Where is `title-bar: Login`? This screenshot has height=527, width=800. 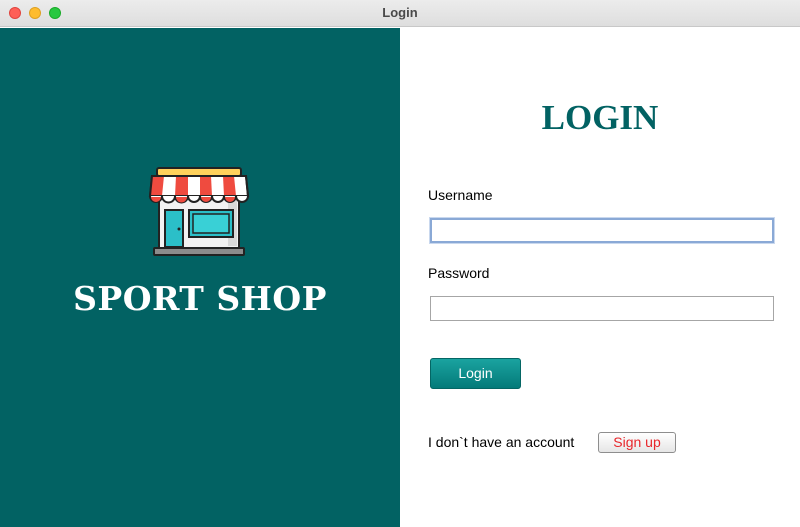
title-bar: Login is located at coordinates (400, 13).